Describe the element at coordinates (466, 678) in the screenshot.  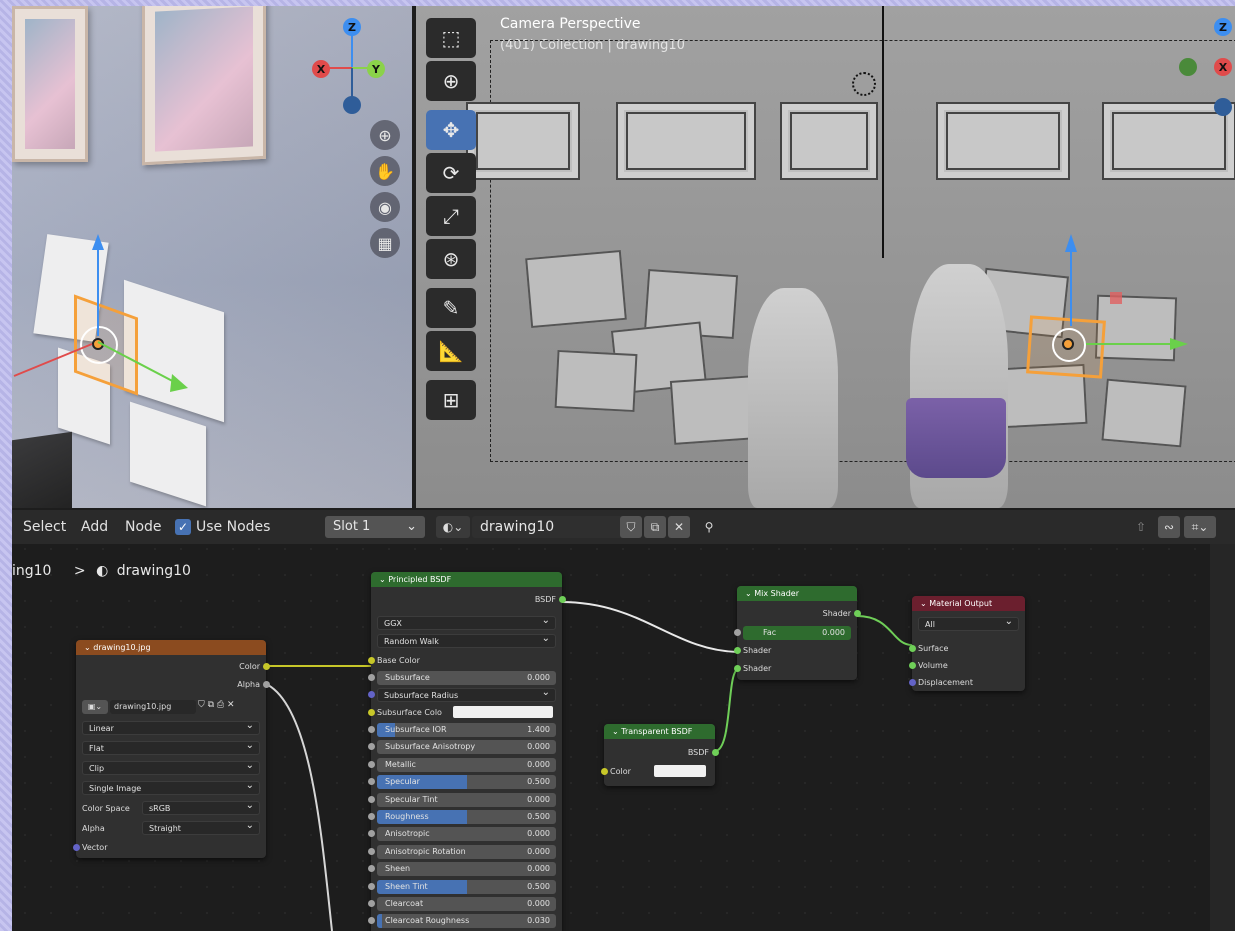
I see `subsurface-field: Subsurface 0.000` at that location.